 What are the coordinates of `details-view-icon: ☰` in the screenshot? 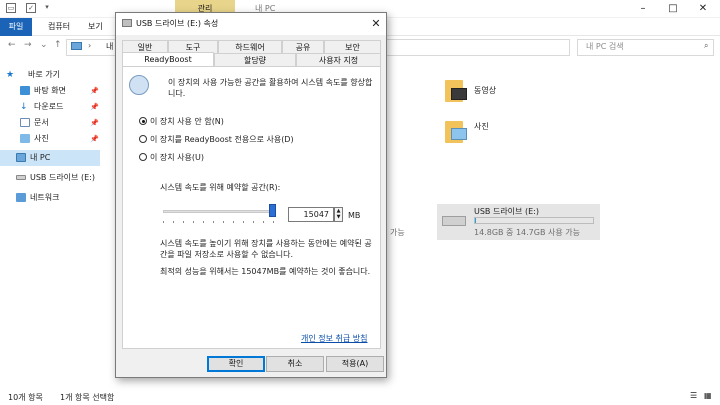 It's located at (693, 395).